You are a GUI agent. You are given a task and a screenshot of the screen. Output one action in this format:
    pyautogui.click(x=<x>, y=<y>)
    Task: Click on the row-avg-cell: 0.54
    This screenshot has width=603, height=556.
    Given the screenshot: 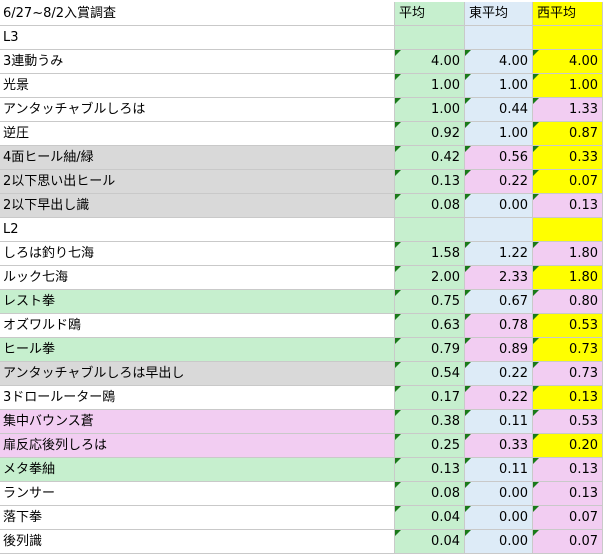 What is the action you would take?
    pyautogui.click(x=430, y=374)
    